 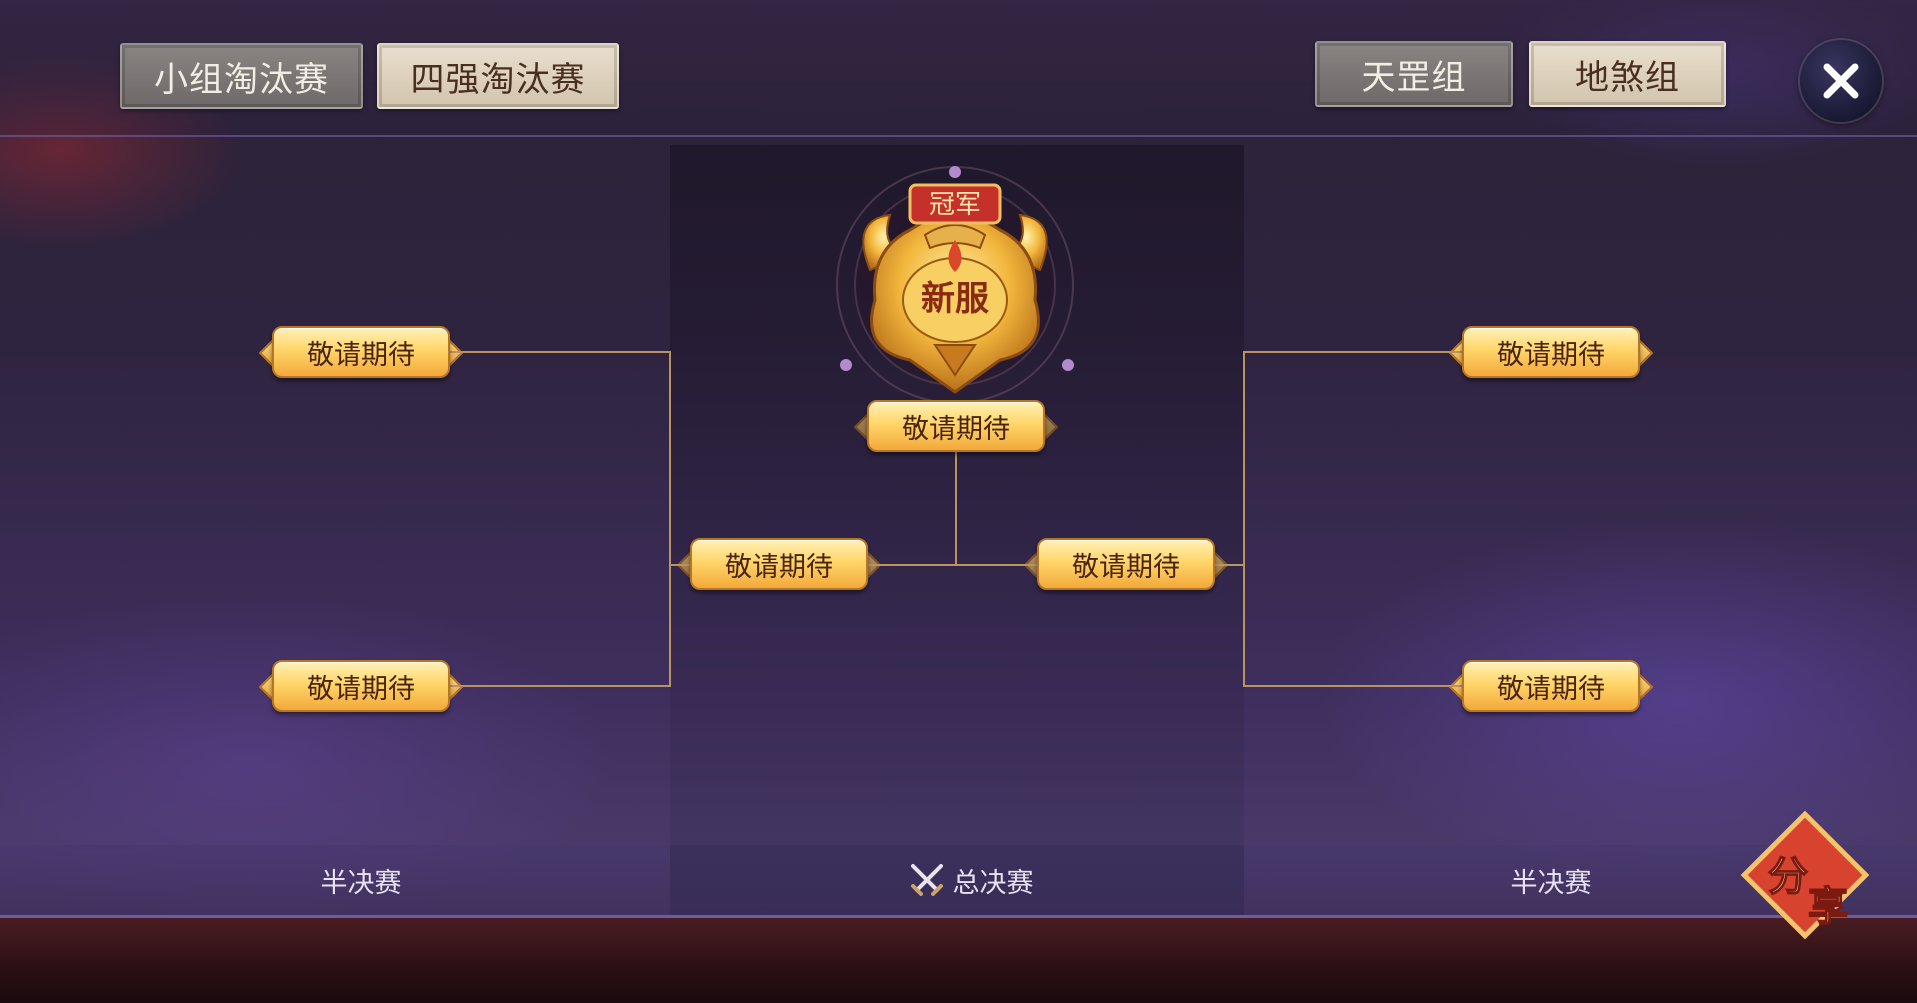 What do you see at coordinates (956, 426) in the screenshot?
I see `champion-slot: 敬请期待` at bounding box center [956, 426].